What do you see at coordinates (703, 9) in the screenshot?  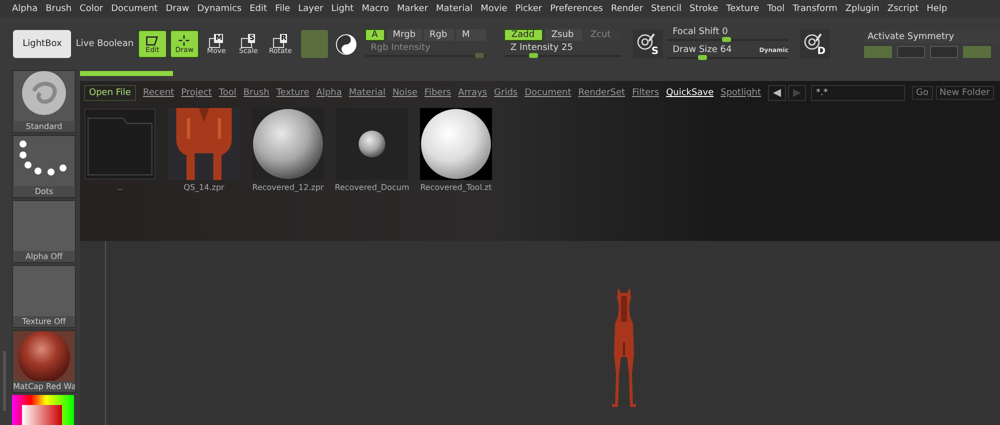 I see `menu-item: Stroke` at bounding box center [703, 9].